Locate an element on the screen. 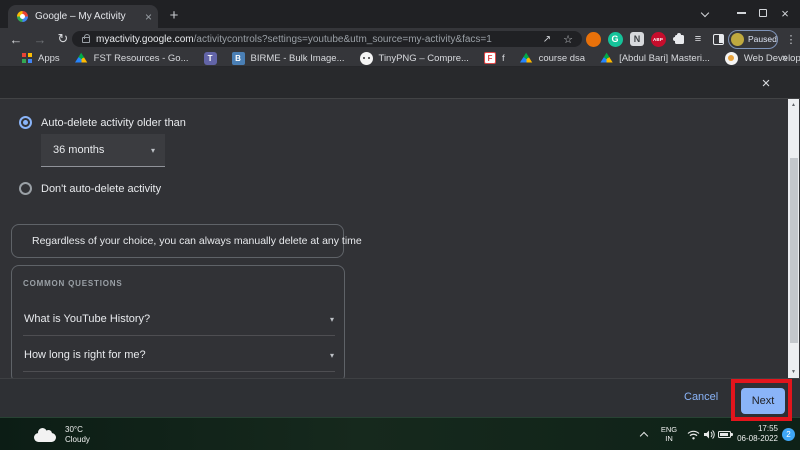  browser-menu-icon: ⋮ is located at coordinates (791, 39).